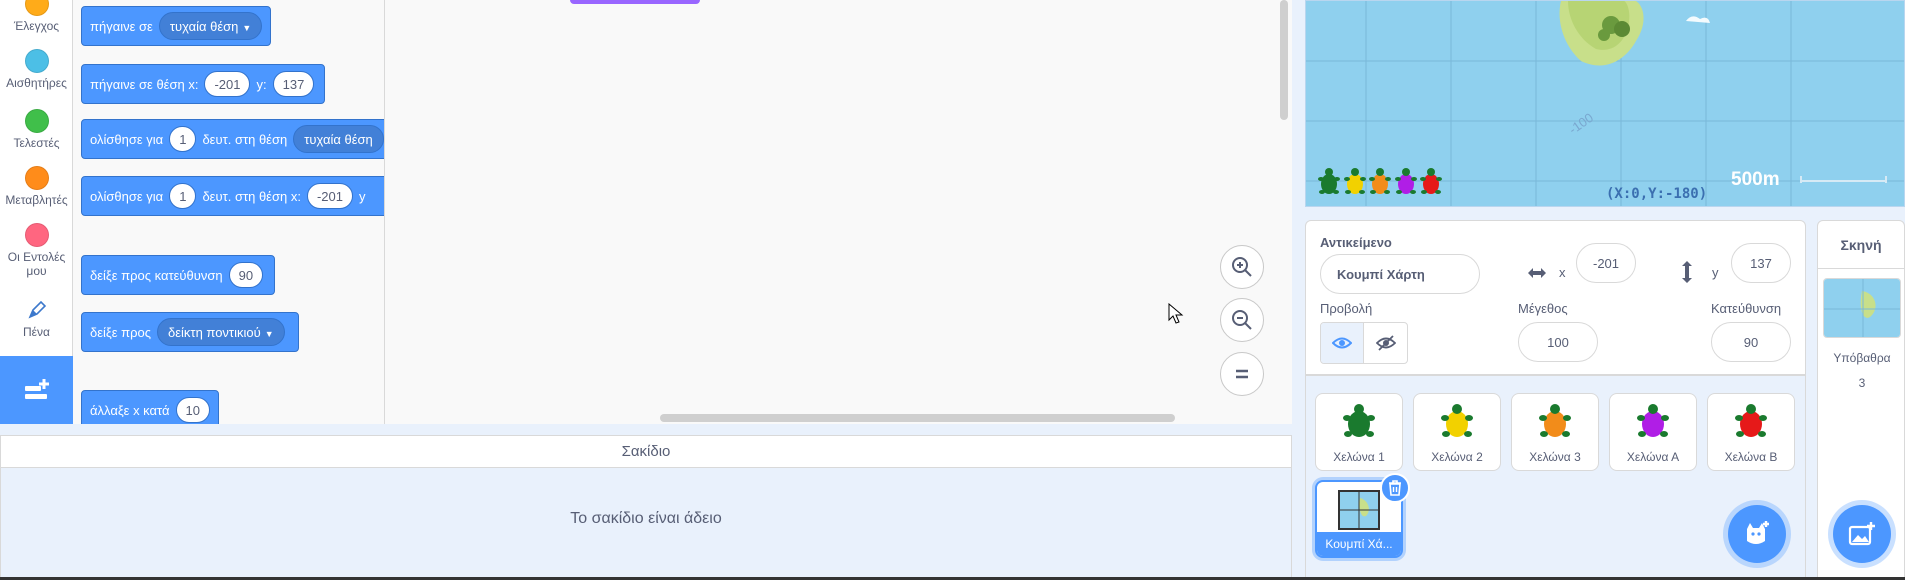 The image size is (1905, 580). I want to click on equals-icon, so click(1242, 374).